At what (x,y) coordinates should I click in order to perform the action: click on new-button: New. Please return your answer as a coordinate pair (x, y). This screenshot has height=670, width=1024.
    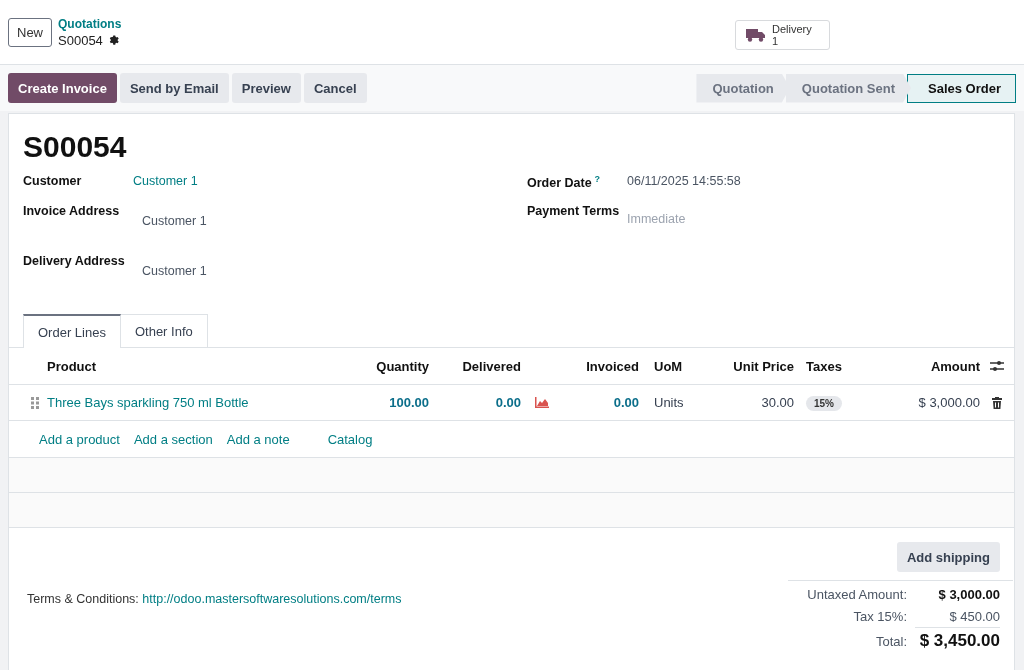
    Looking at the image, I should click on (30, 32).